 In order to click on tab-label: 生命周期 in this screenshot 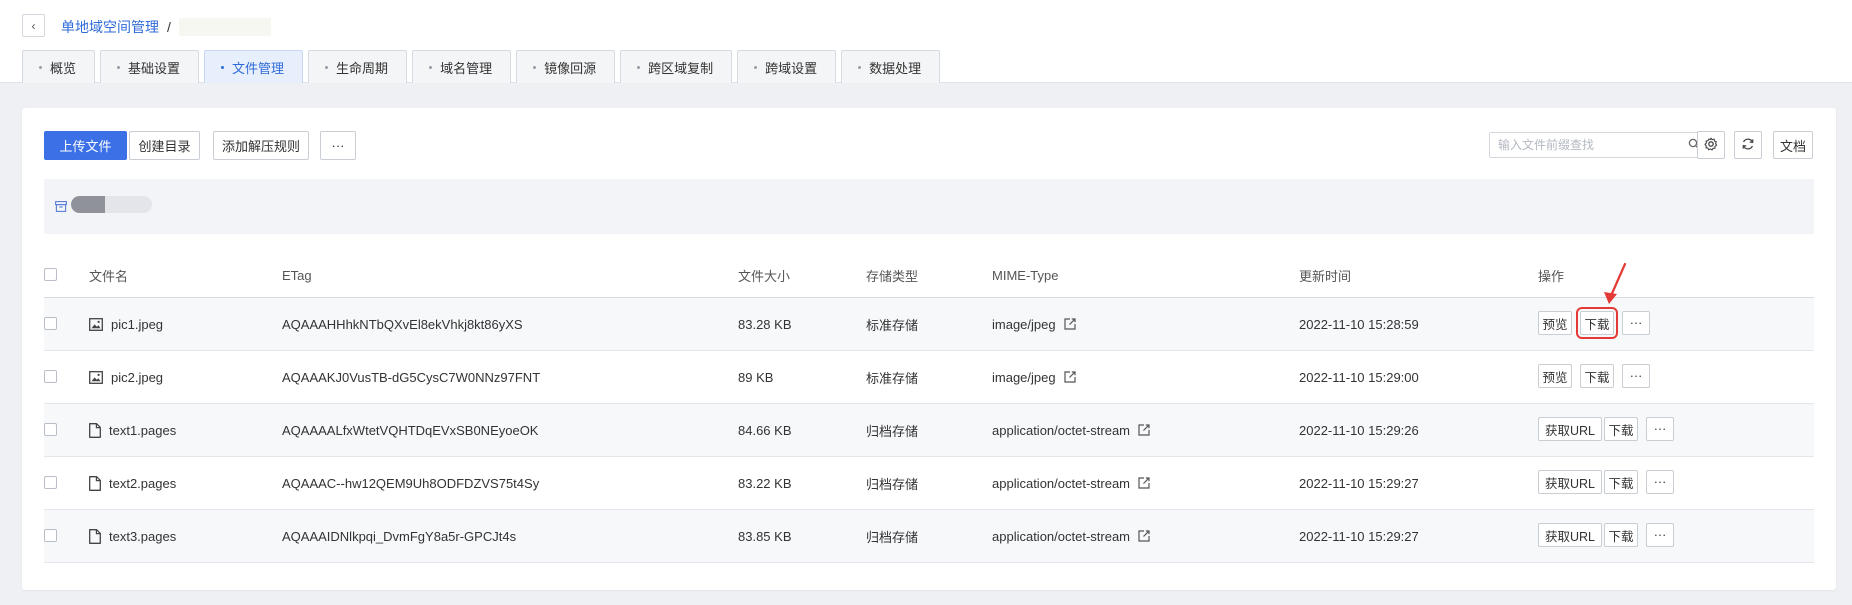, I will do `click(362, 68)`.